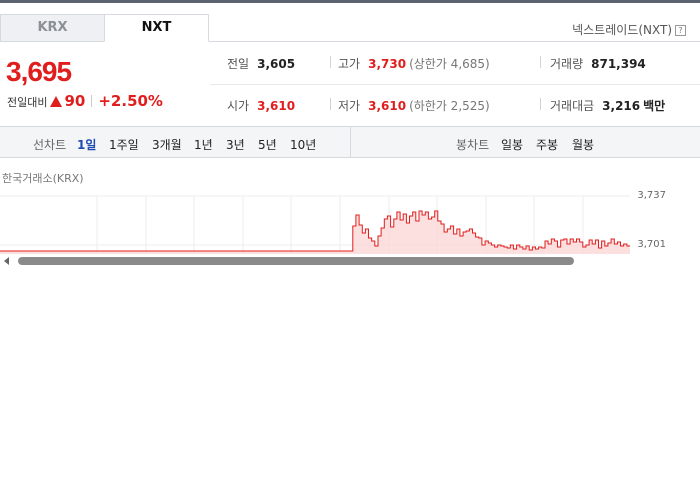 The width and height of the screenshot is (700, 490). I want to click on stat-volume: 거래량 871,394, so click(598, 63).